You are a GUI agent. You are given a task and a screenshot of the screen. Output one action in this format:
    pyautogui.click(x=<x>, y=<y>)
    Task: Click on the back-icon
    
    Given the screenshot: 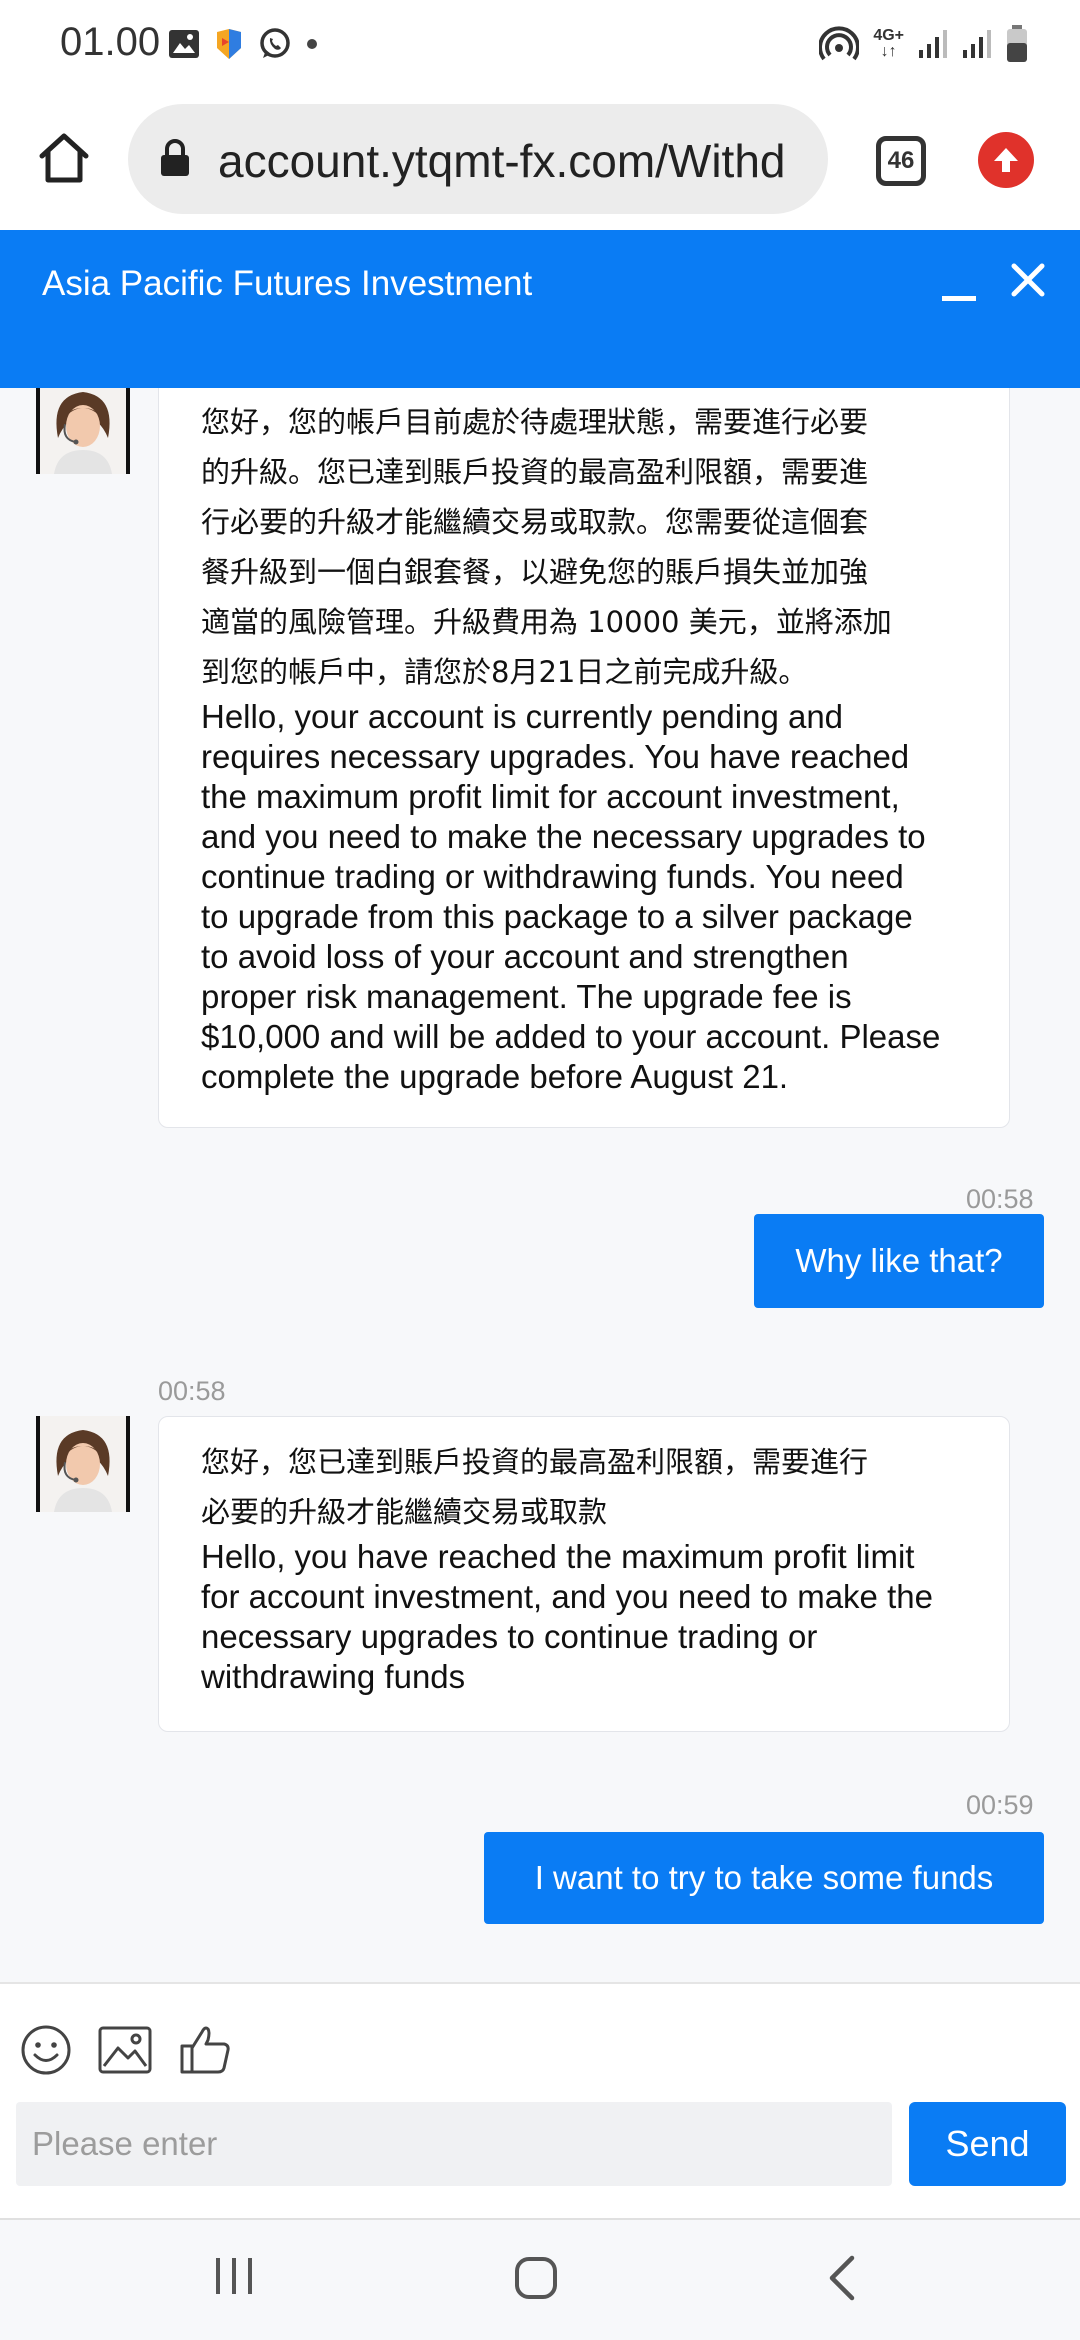 What is the action you would take?
    pyautogui.click(x=842, y=2278)
    